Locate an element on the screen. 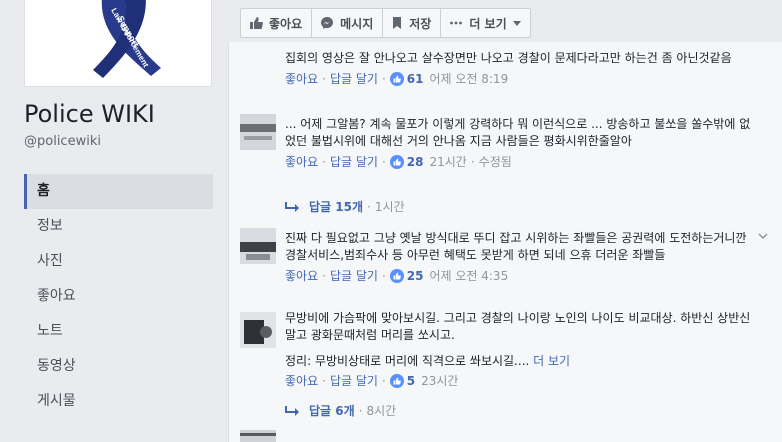 This screenshot has width=782, height=442. more-button: 더 보기 is located at coordinates (485, 23).